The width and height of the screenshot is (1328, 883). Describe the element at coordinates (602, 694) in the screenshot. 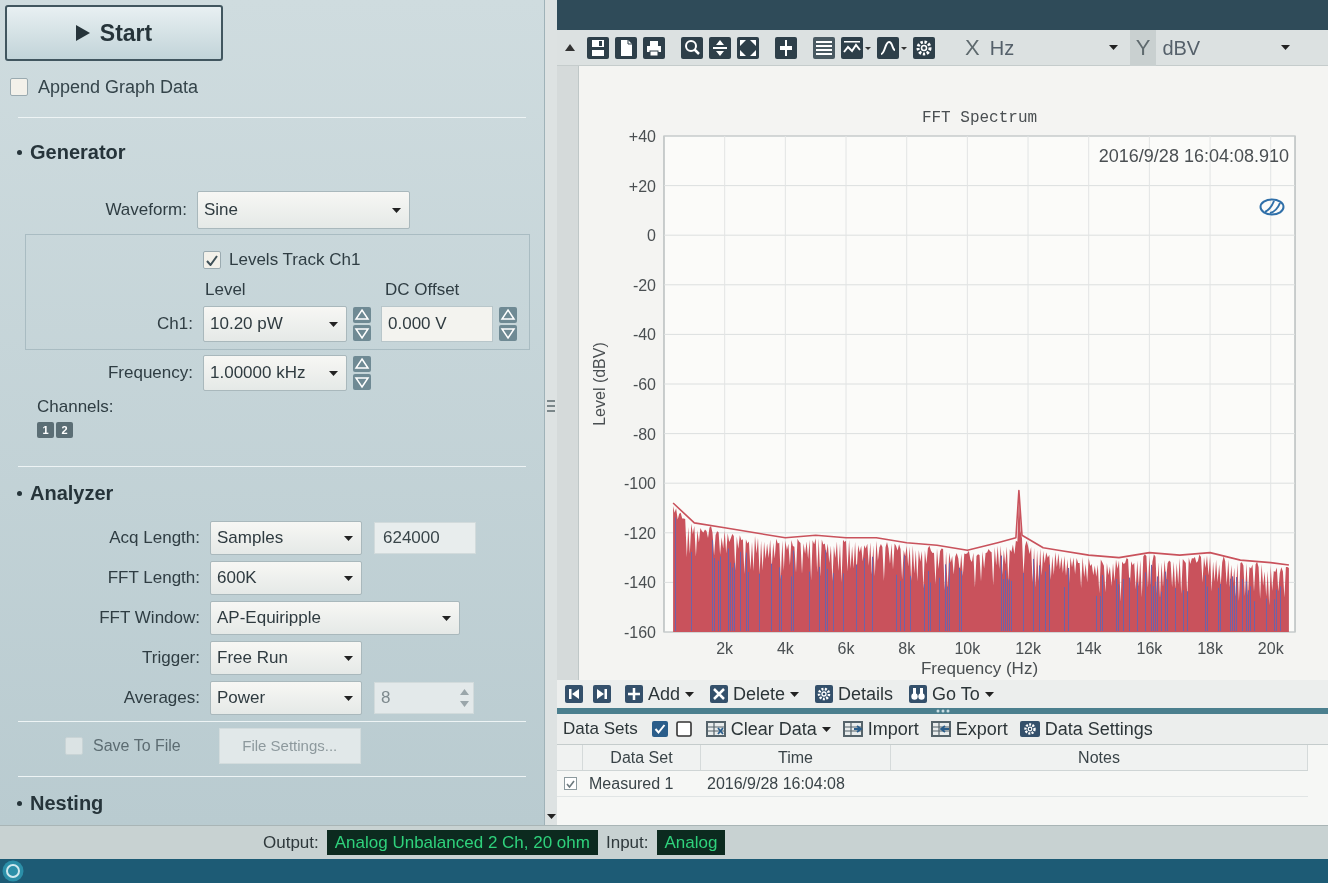

I see `last-icon` at that location.